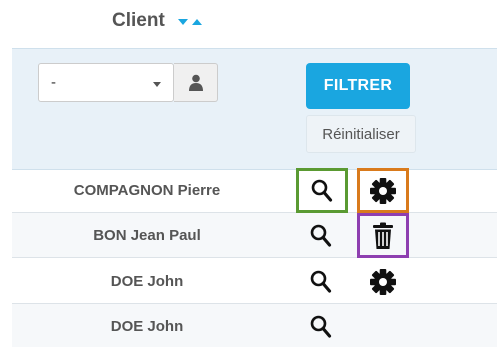  Describe the element at coordinates (53, 82) in the screenshot. I see `client-select-value: -` at that location.